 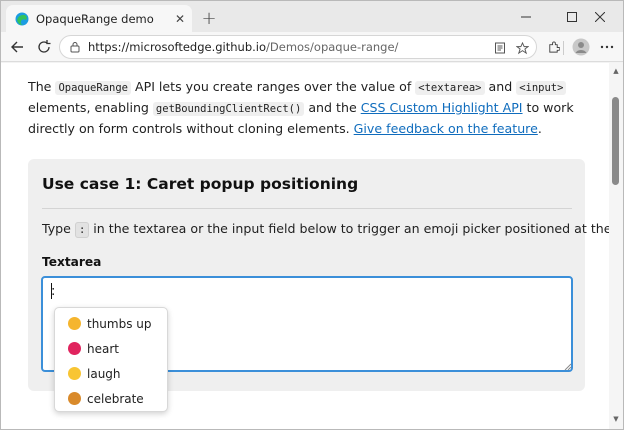 I want to click on code-getboundingclientrect: getBoundingClientRect(), so click(x=228, y=109).